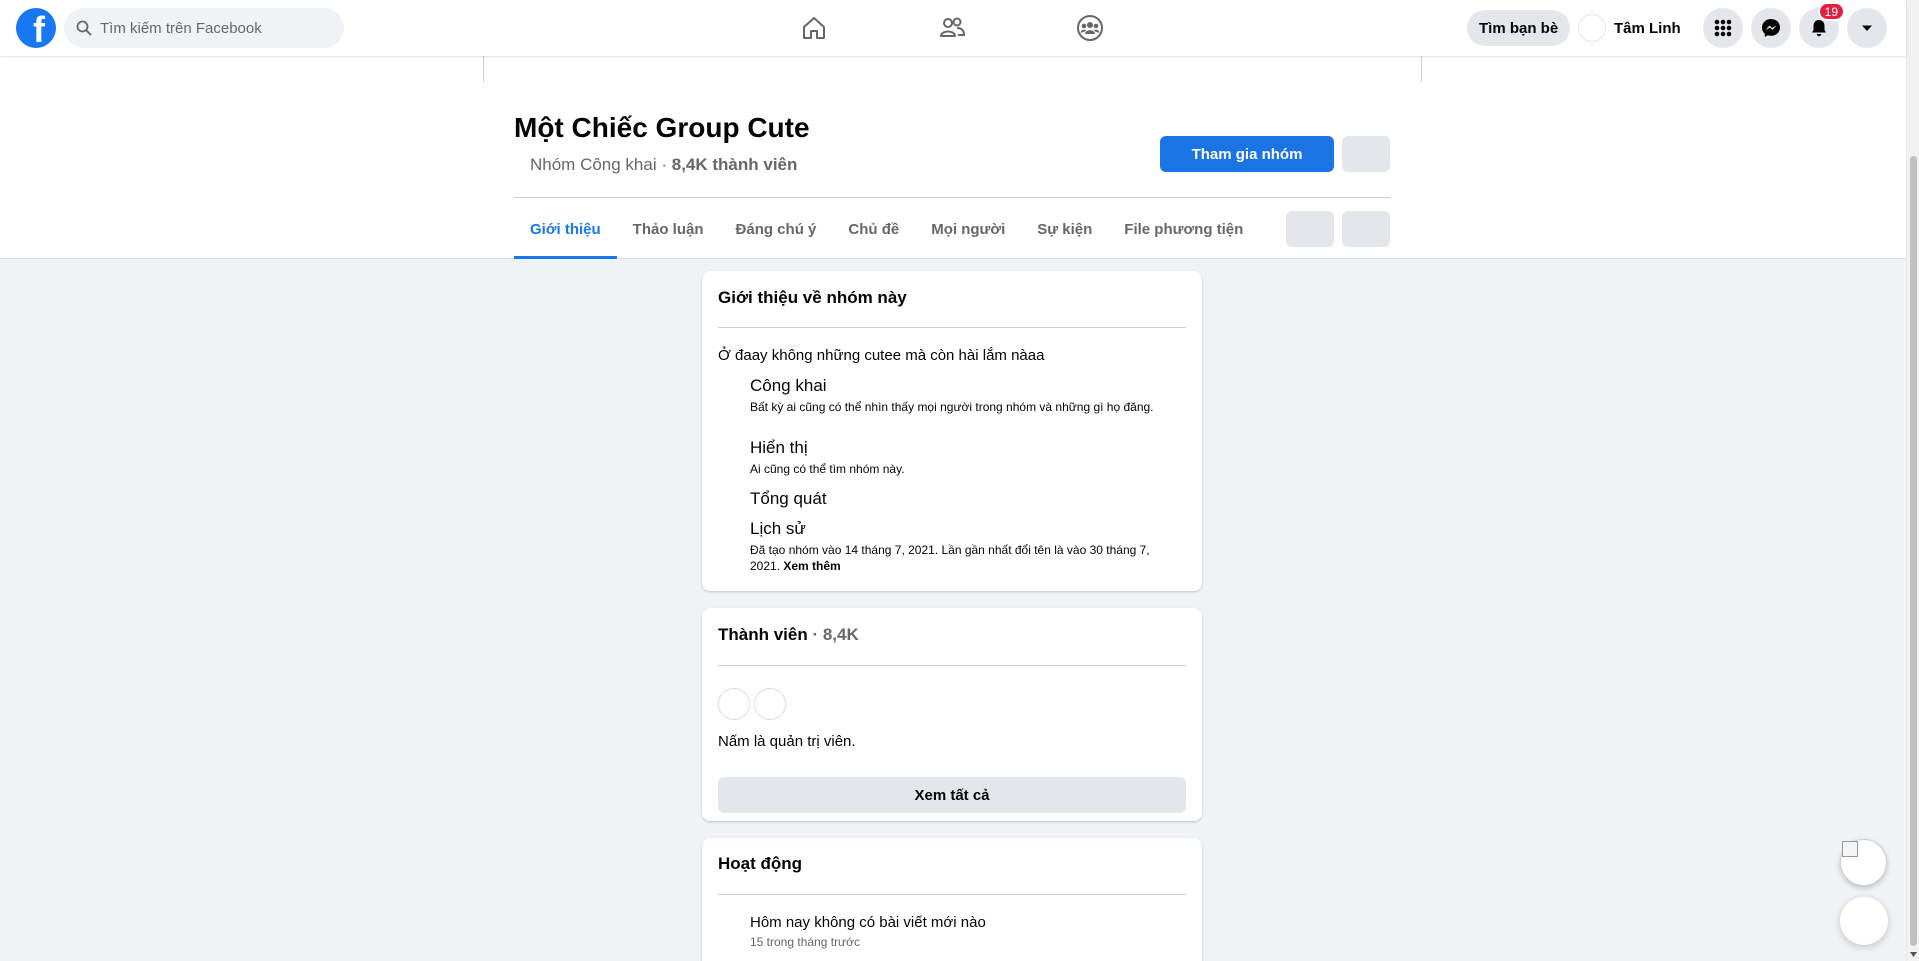 This screenshot has width=1919, height=961. Describe the element at coordinates (84, 28) in the screenshot. I see `search-icon` at that location.